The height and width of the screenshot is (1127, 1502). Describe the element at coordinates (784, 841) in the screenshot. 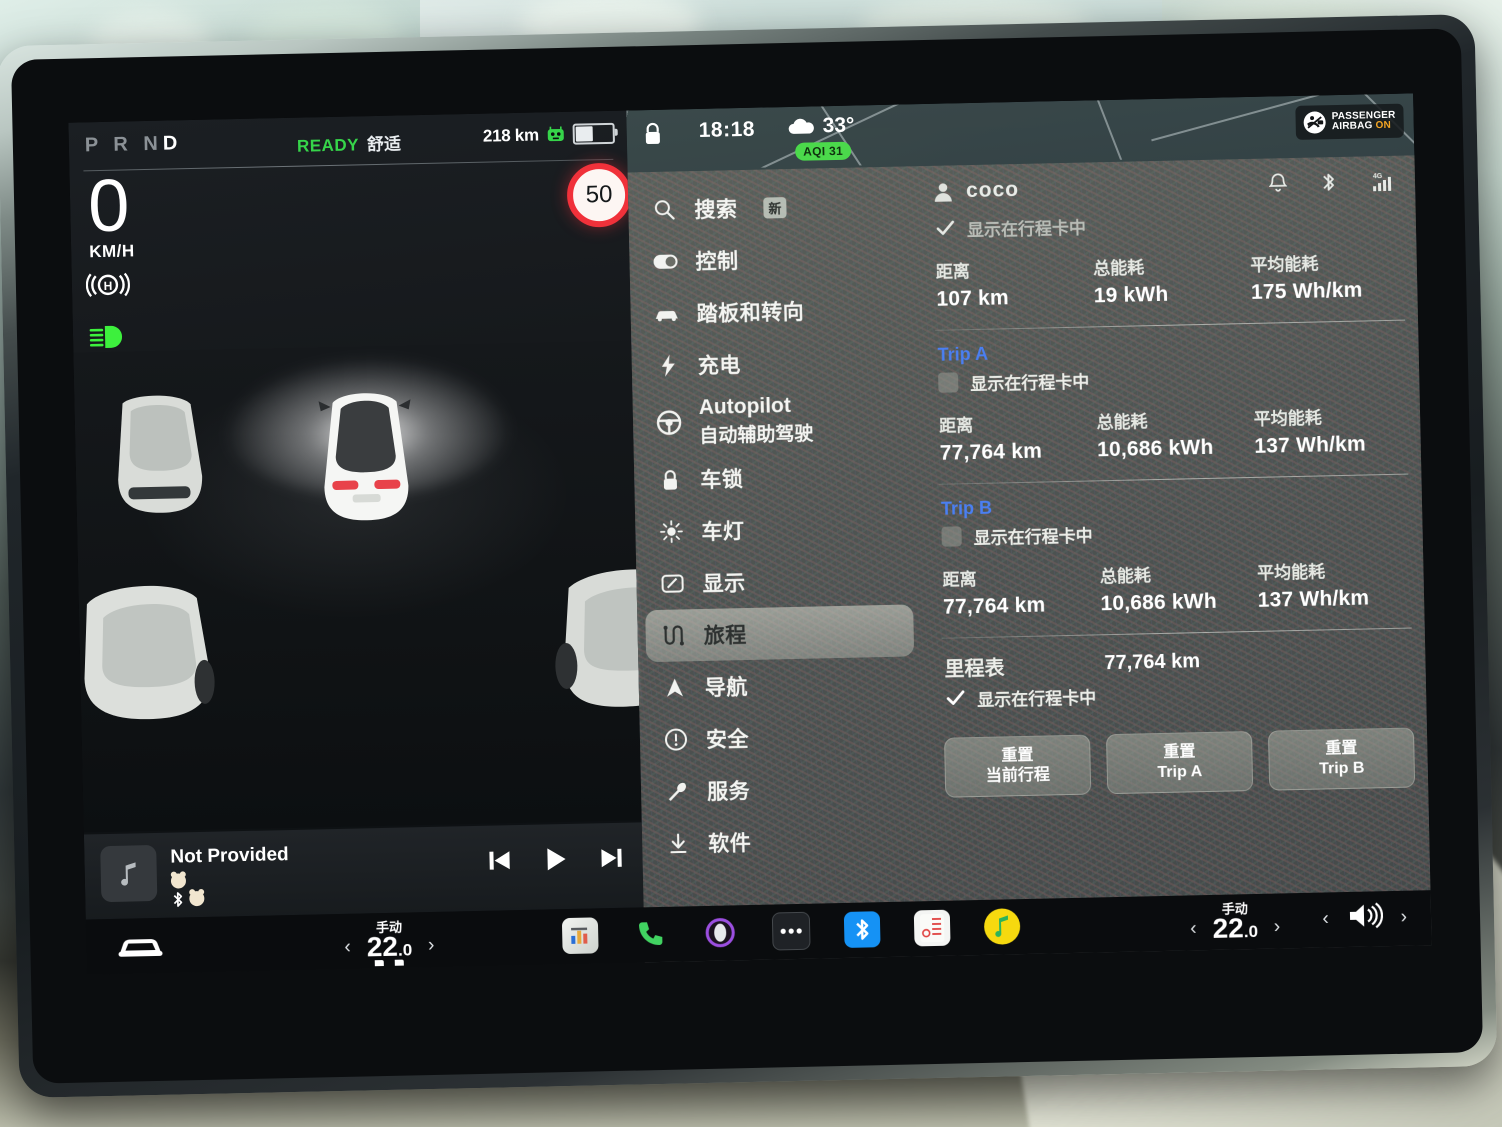

I see `sidebar-item-software: 软件` at that location.